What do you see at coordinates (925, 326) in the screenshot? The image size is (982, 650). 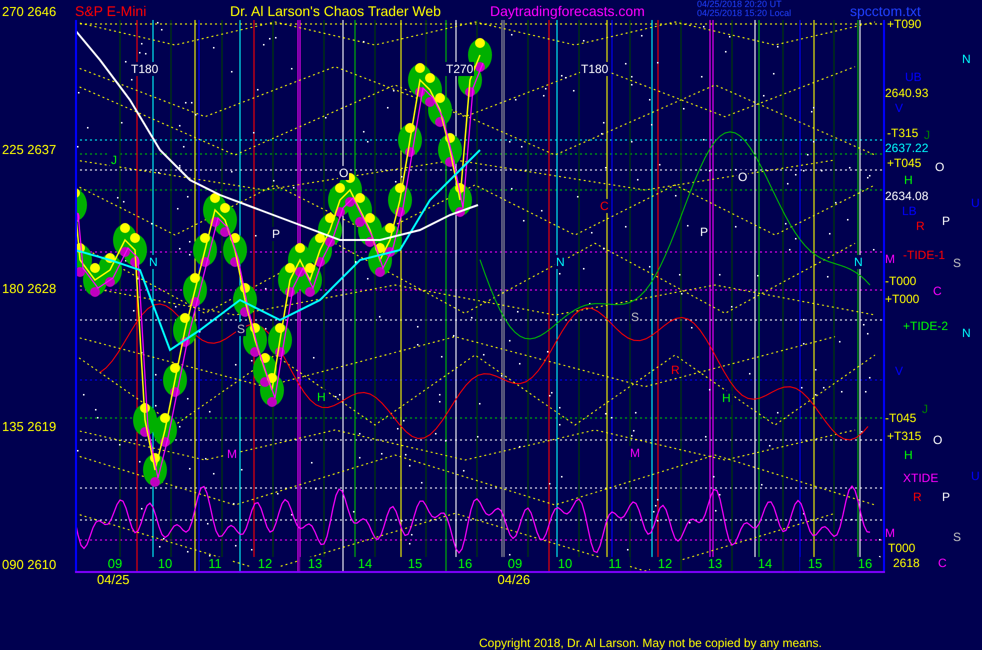 I see `level-label: +TIDE-2` at bounding box center [925, 326].